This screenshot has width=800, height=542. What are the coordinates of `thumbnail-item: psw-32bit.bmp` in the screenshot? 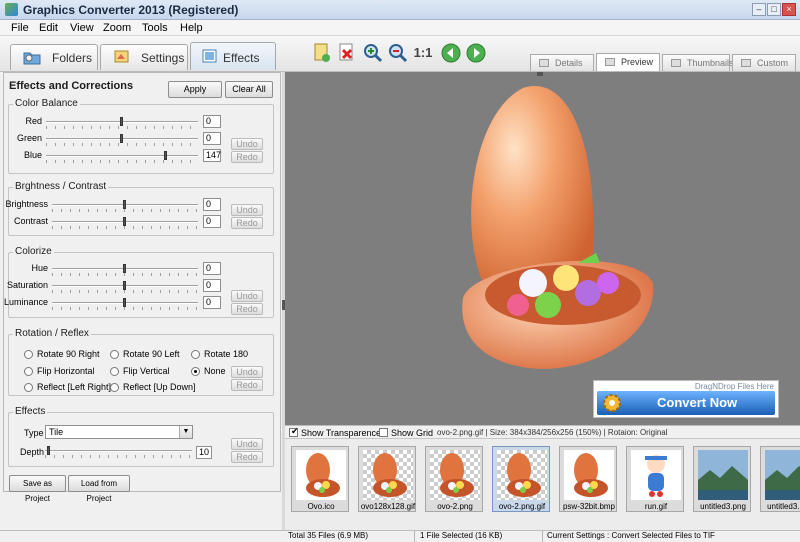 It's located at (588, 479).